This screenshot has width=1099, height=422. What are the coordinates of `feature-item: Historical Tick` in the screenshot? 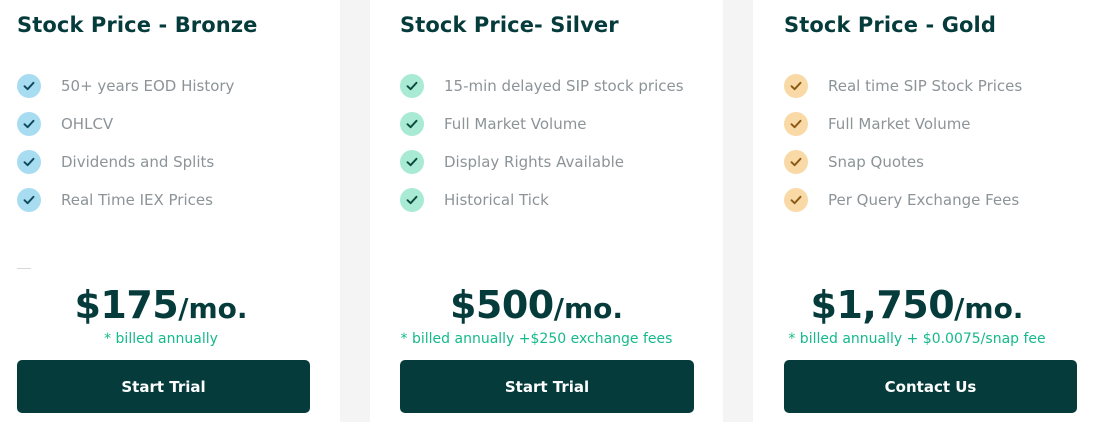 It's located at (542, 200).